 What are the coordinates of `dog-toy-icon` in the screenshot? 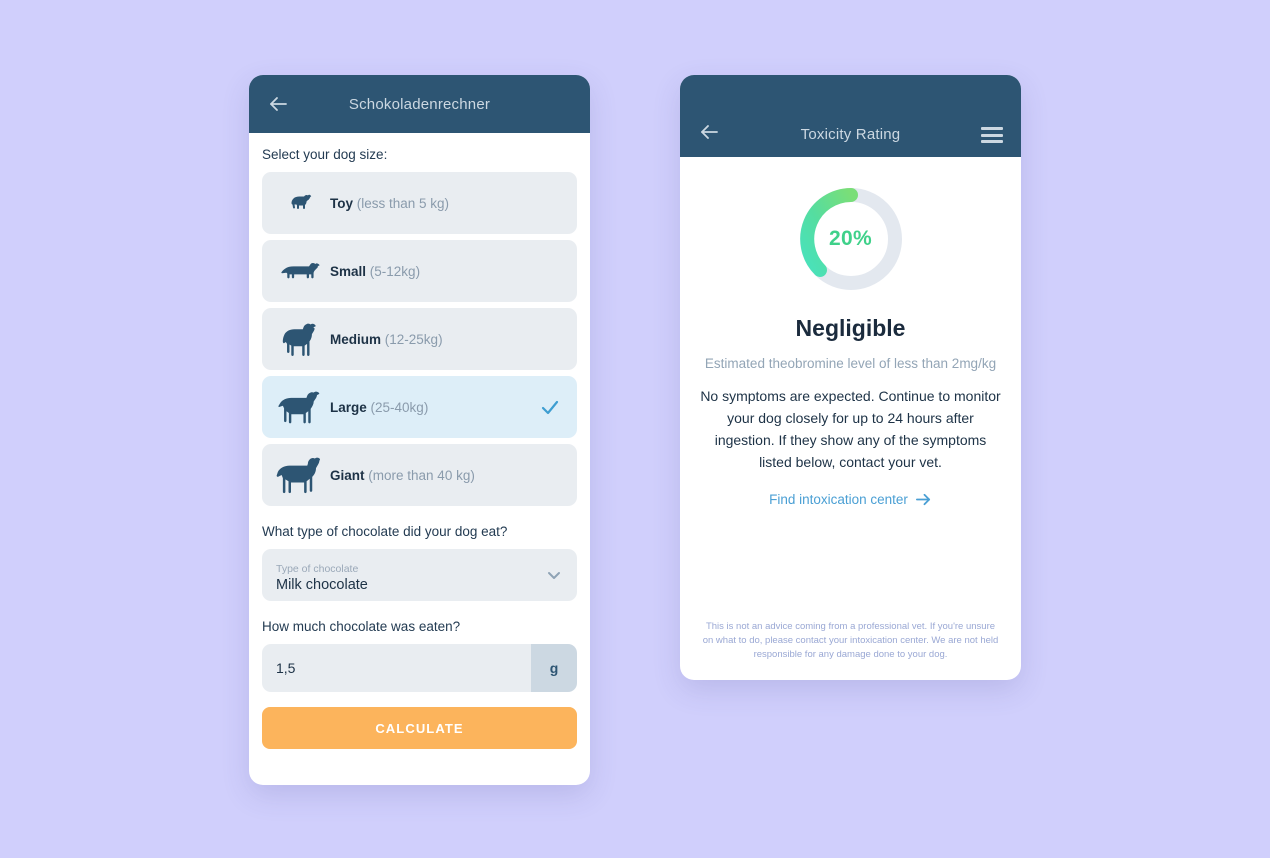 It's located at (301, 203).